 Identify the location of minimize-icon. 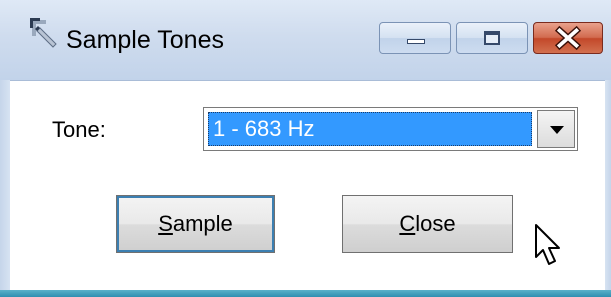
(416, 41).